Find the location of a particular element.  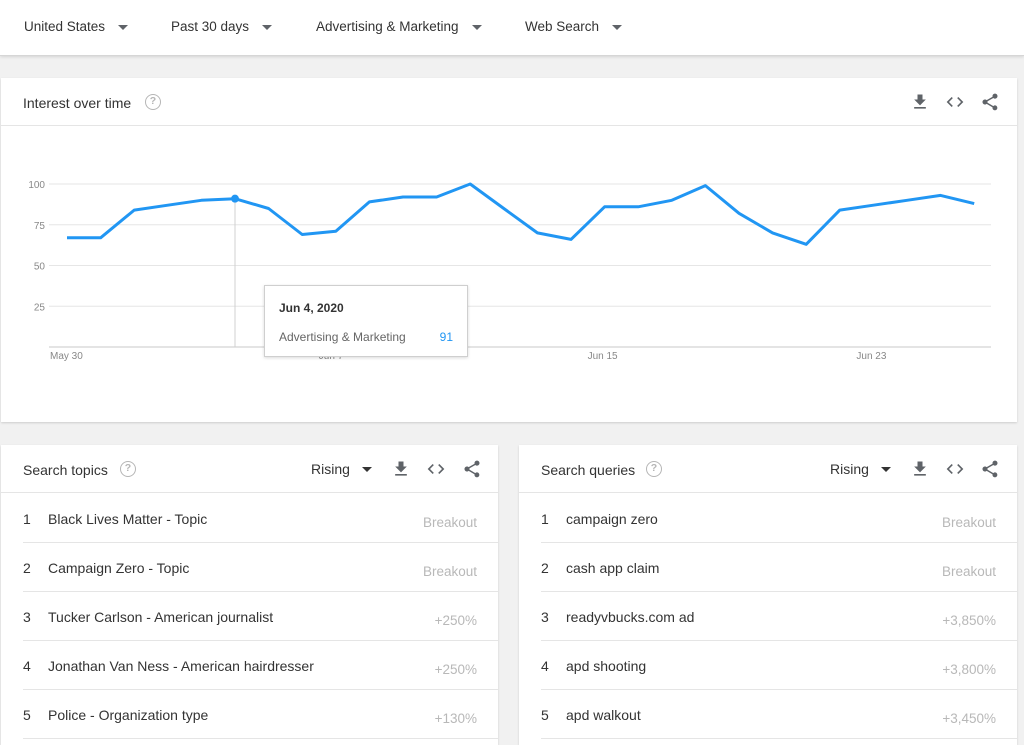

query-label: apd shooting is located at coordinates (606, 666).